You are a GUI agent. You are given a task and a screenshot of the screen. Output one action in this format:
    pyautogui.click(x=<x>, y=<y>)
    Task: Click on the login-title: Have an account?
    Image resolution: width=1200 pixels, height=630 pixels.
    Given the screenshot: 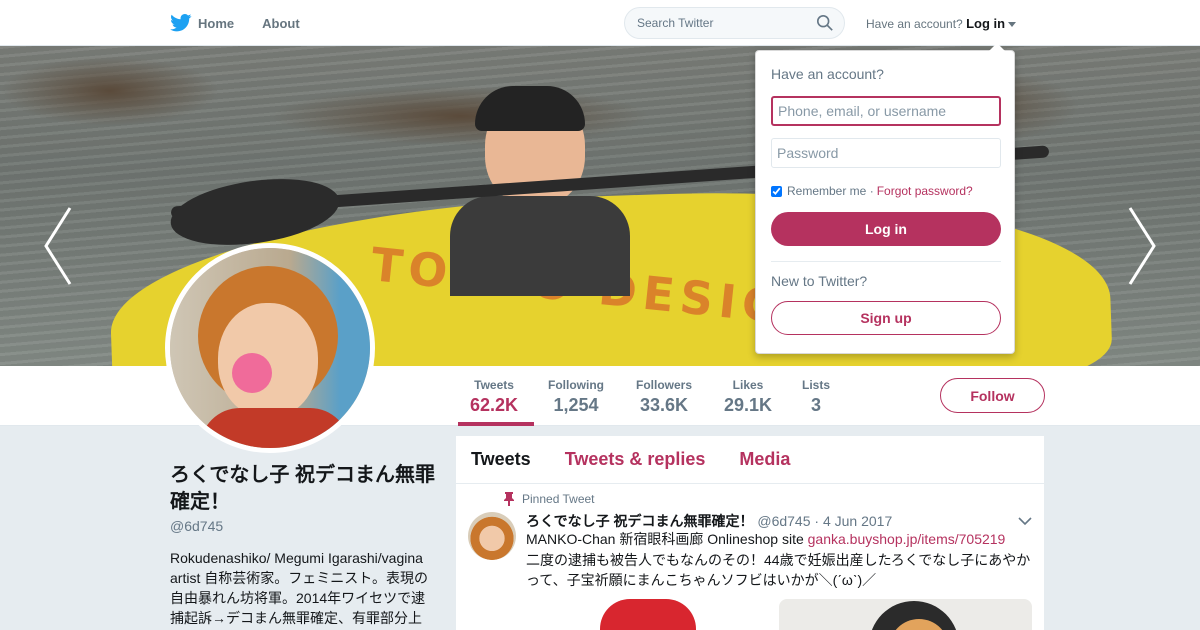 What is the action you would take?
    pyautogui.click(x=827, y=74)
    